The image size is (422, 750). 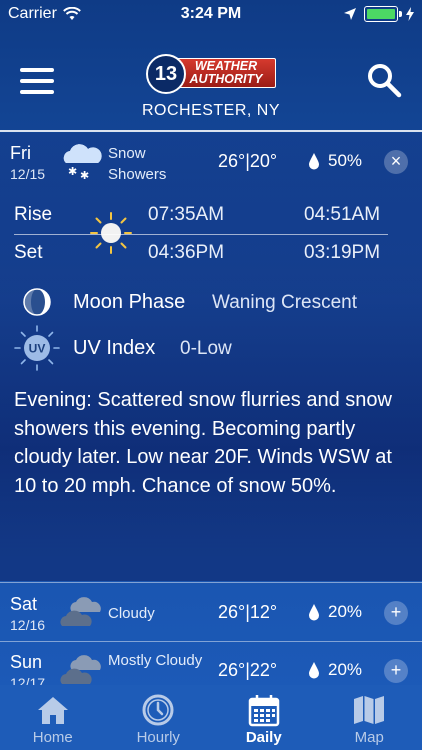 I want to click on tab-daily: Daily, so click(x=264, y=717).